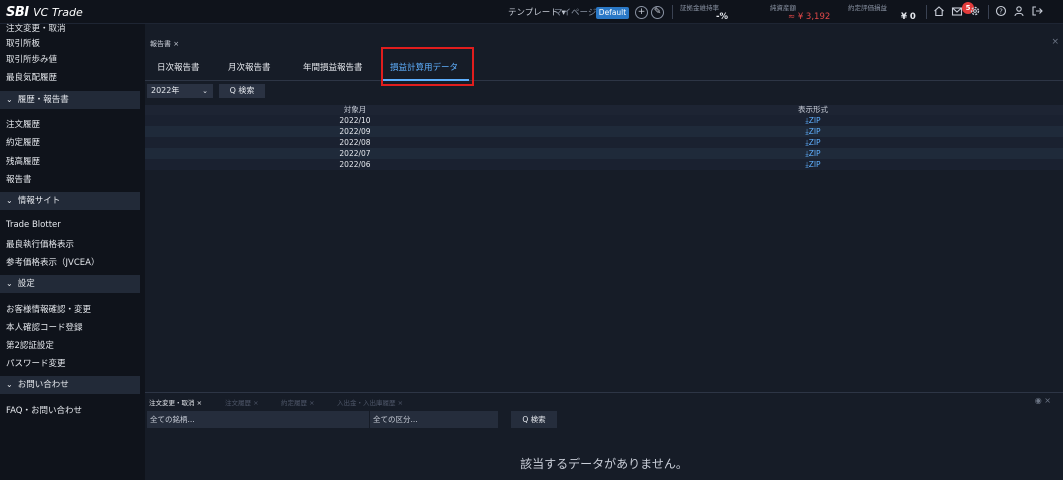 Image resolution: width=1063 pixels, height=480 pixels. I want to click on sidebar-item-reference-price: 参考価格表示（JVCEA）, so click(52, 262).